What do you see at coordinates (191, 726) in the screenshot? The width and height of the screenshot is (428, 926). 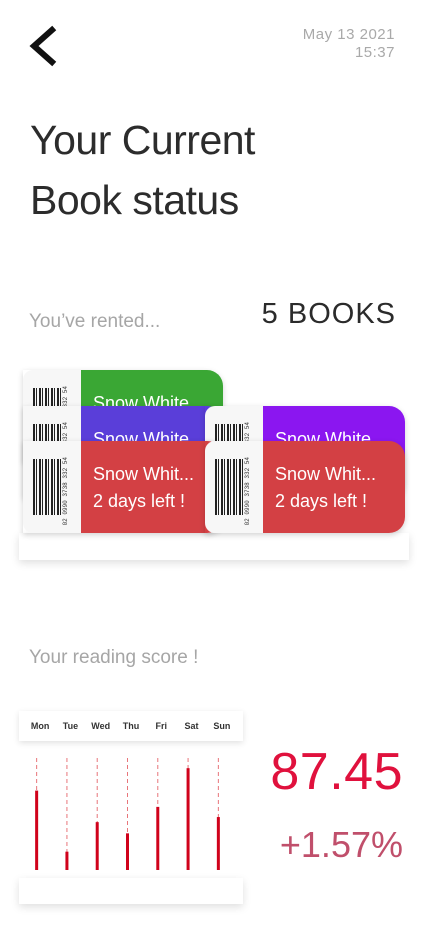 I see `day-label-sat: Sat` at bounding box center [191, 726].